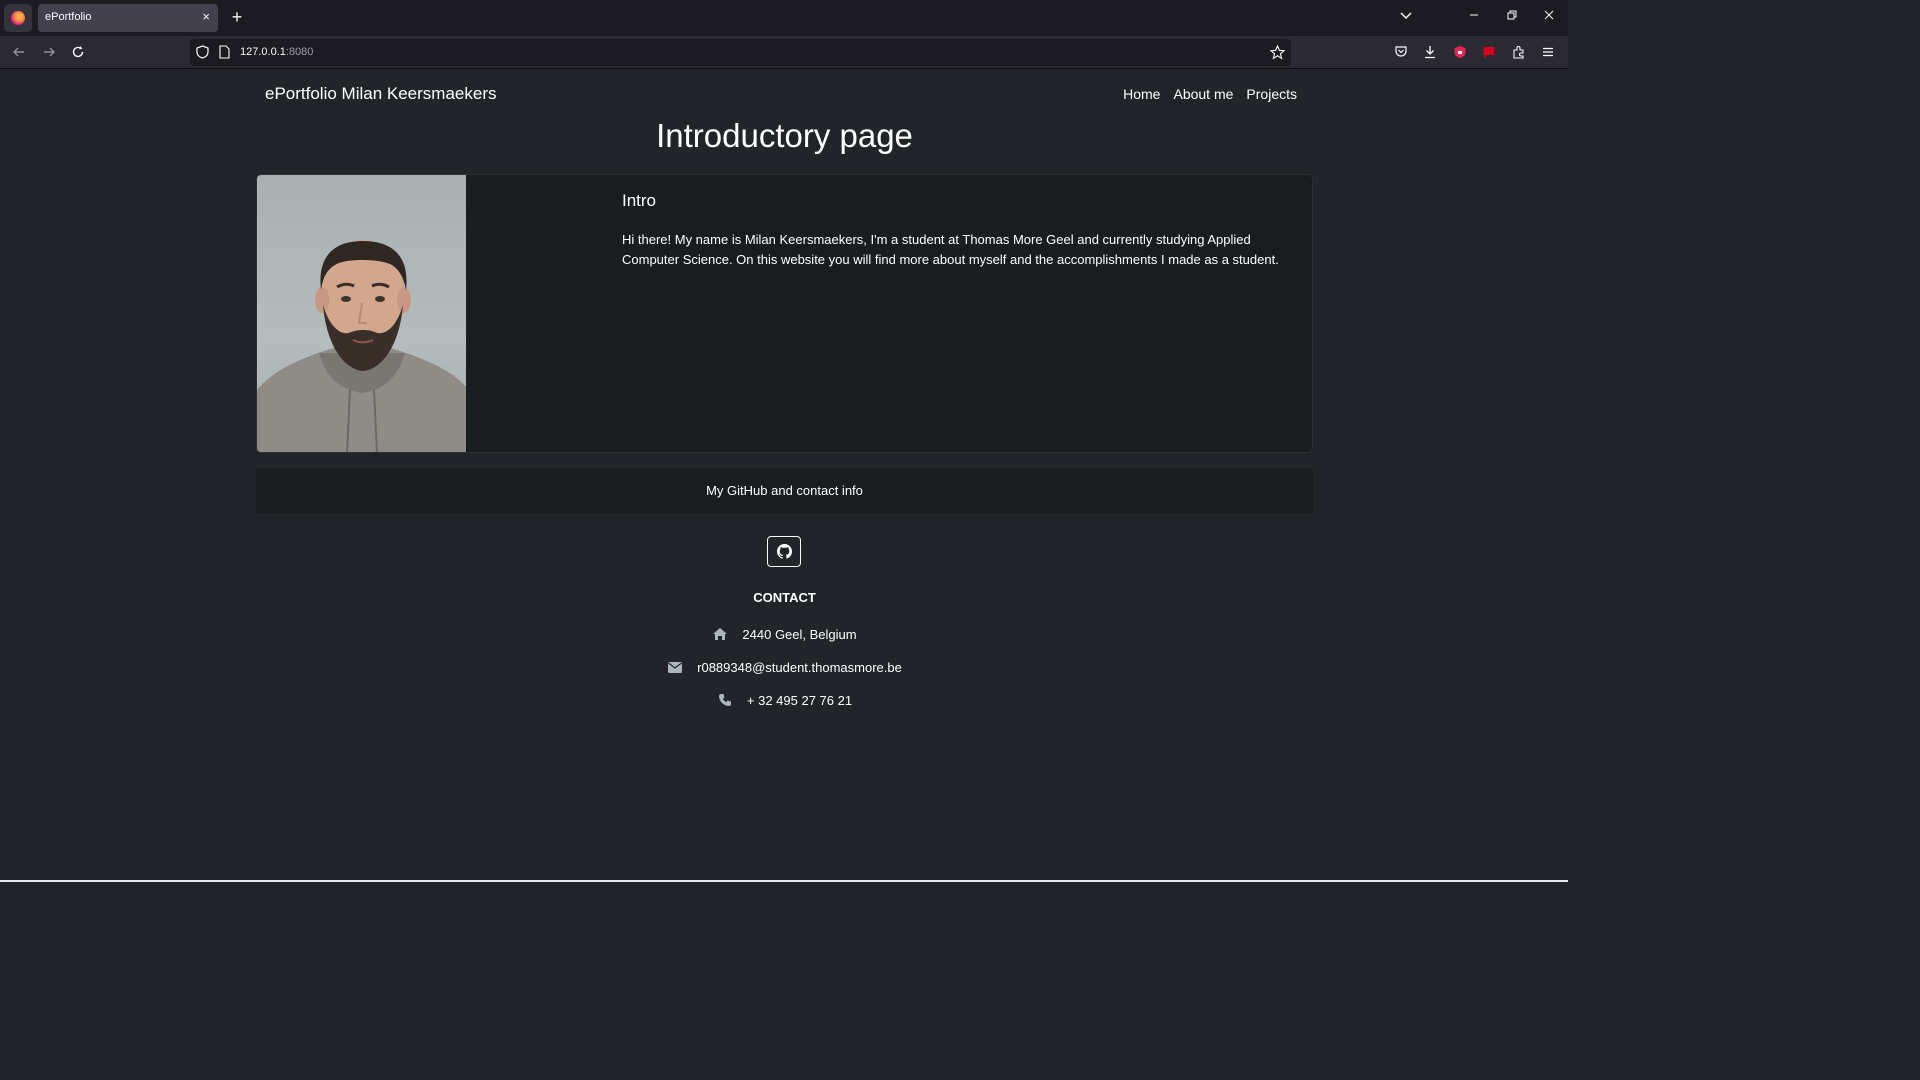 This screenshot has width=1920, height=1080. Describe the element at coordinates (224, 52) in the screenshot. I see `page-info-icon` at that location.